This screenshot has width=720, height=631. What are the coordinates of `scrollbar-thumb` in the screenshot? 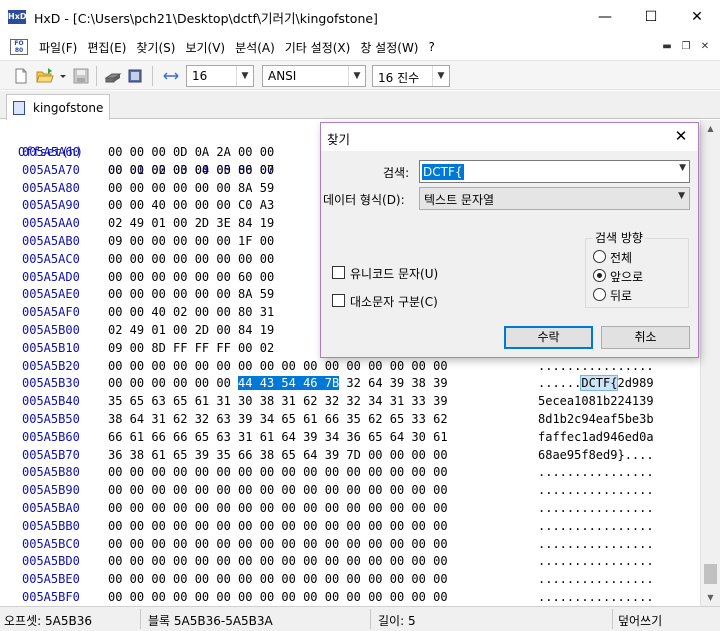 It's located at (710, 574).